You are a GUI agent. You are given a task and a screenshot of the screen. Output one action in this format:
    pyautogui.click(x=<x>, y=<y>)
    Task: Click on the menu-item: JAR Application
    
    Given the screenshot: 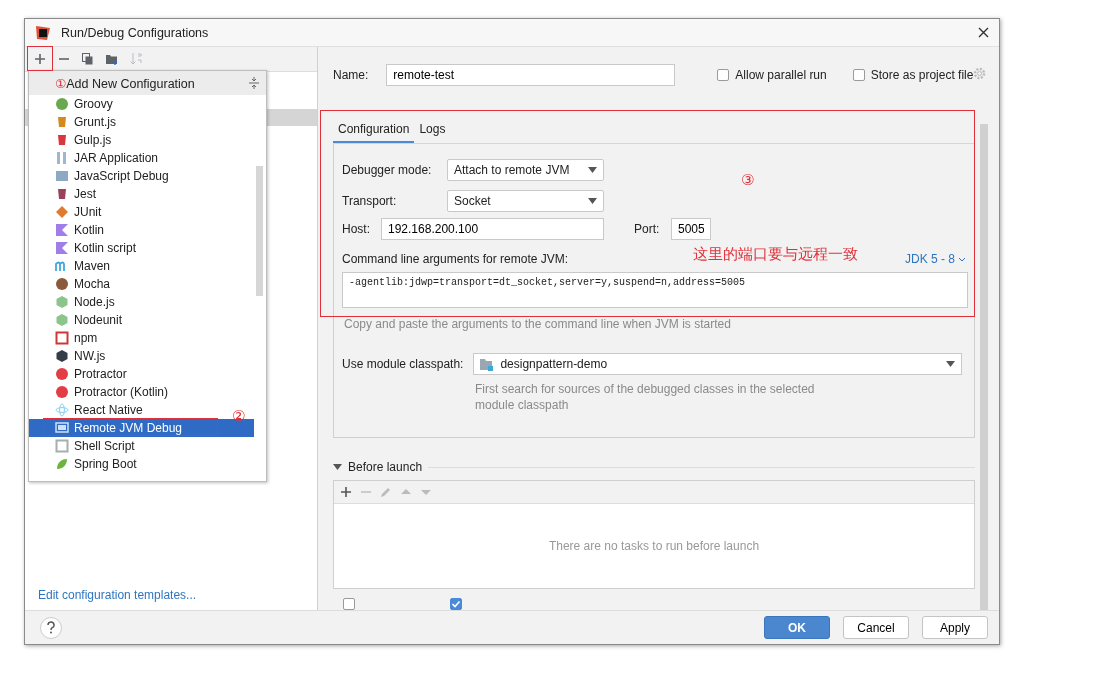 What is the action you would take?
    pyautogui.click(x=96, y=158)
    